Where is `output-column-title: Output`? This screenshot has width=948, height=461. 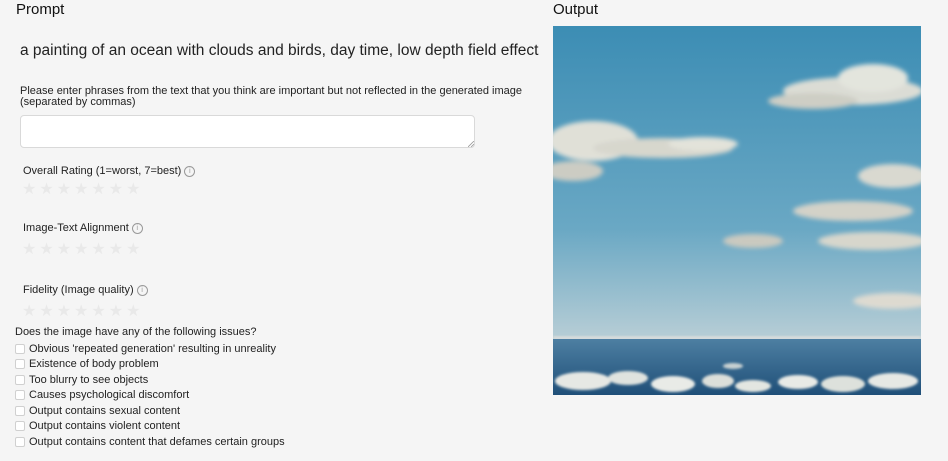 output-column-title: Output is located at coordinates (576, 9).